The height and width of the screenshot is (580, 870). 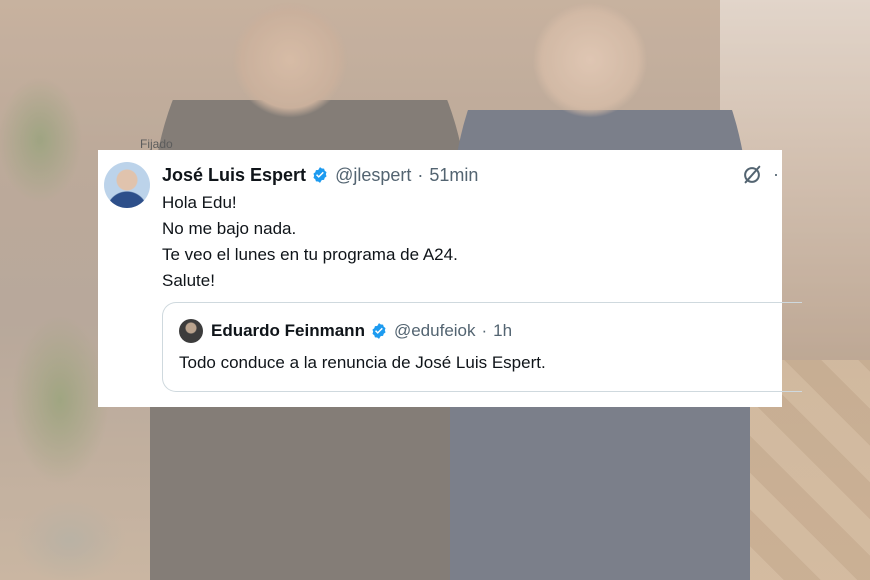 What do you see at coordinates (234, 175) in the screenshot?
I see `author-name: José Luis Espert` at bounding box center [234, 175].